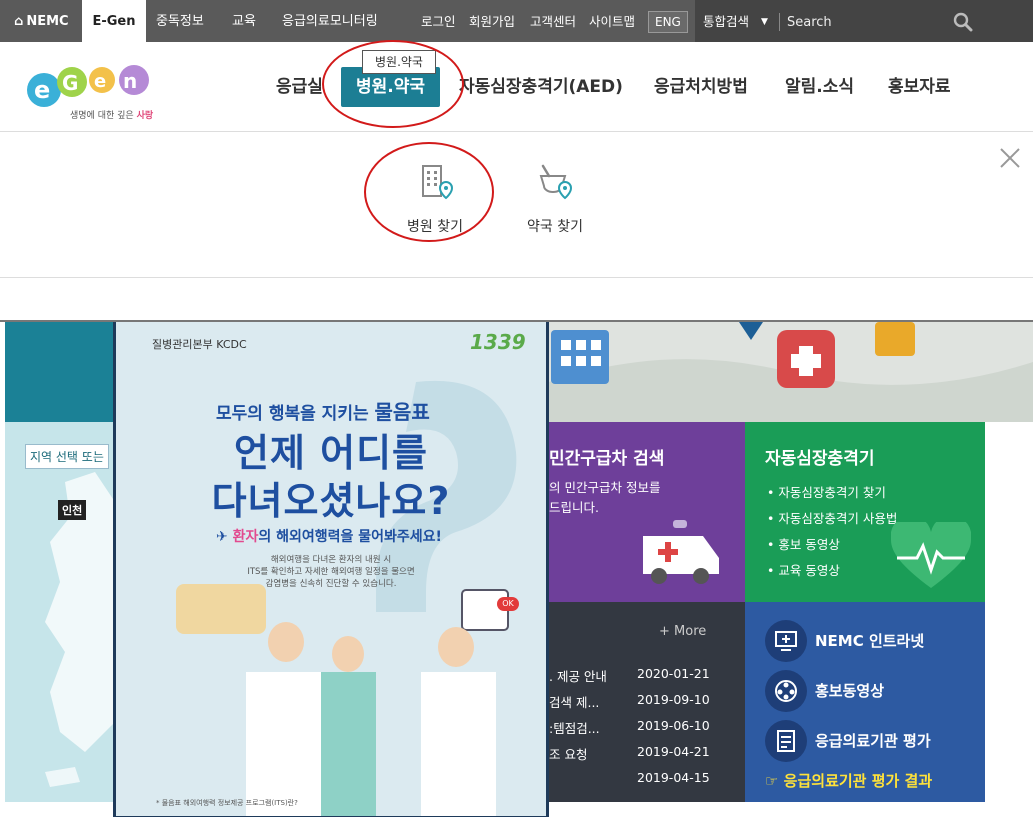 Image resolution: width=1033 pixels, height=817 pixels. I want to click on aed-link-find: • 자동심장충격기 찾기, so click(826, 491).